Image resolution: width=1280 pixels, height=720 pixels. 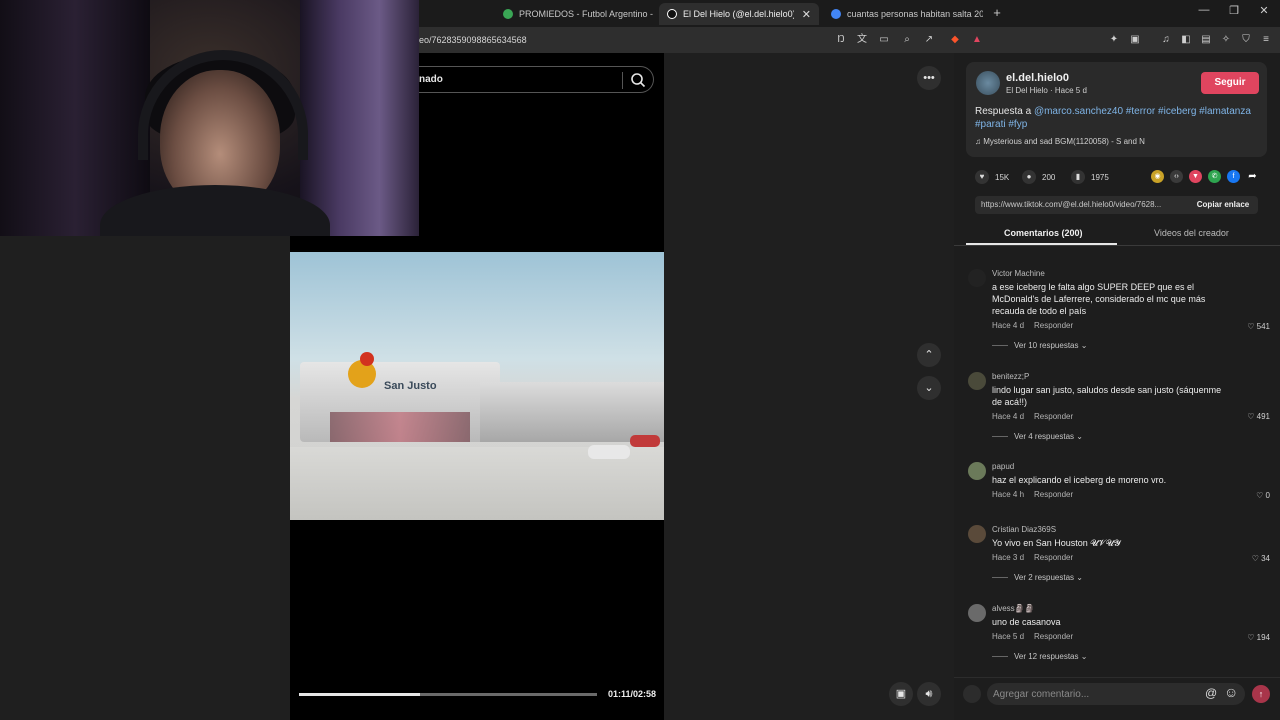 What do you see at coordinates (1263, 495) in the screenshot?
I see `comment-likes: ♡ 0` at bounding box center [1263, 495].